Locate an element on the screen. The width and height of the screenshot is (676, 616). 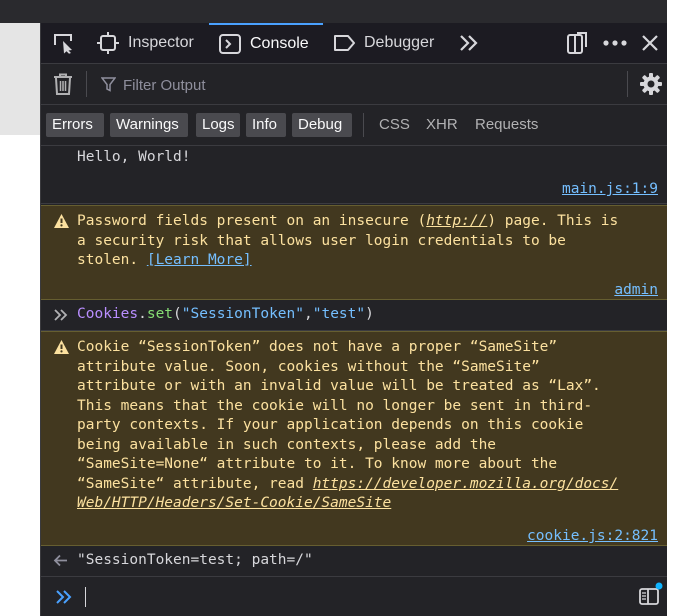
more-options-icon is located at coordinates (615, 43).